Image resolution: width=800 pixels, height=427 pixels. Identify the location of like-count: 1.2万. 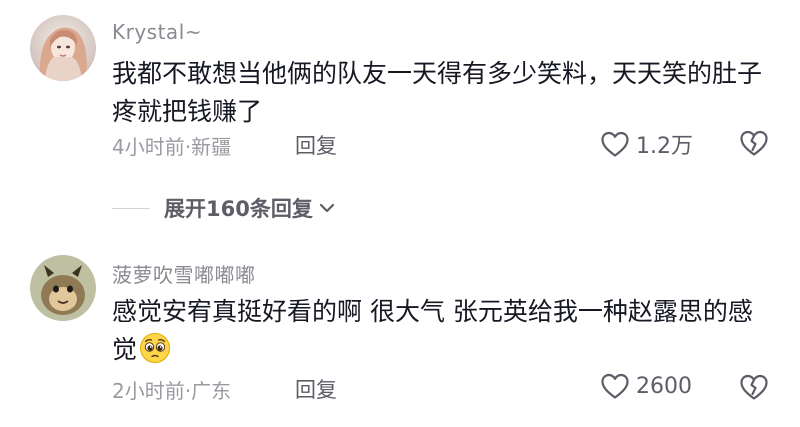
(664, 146).